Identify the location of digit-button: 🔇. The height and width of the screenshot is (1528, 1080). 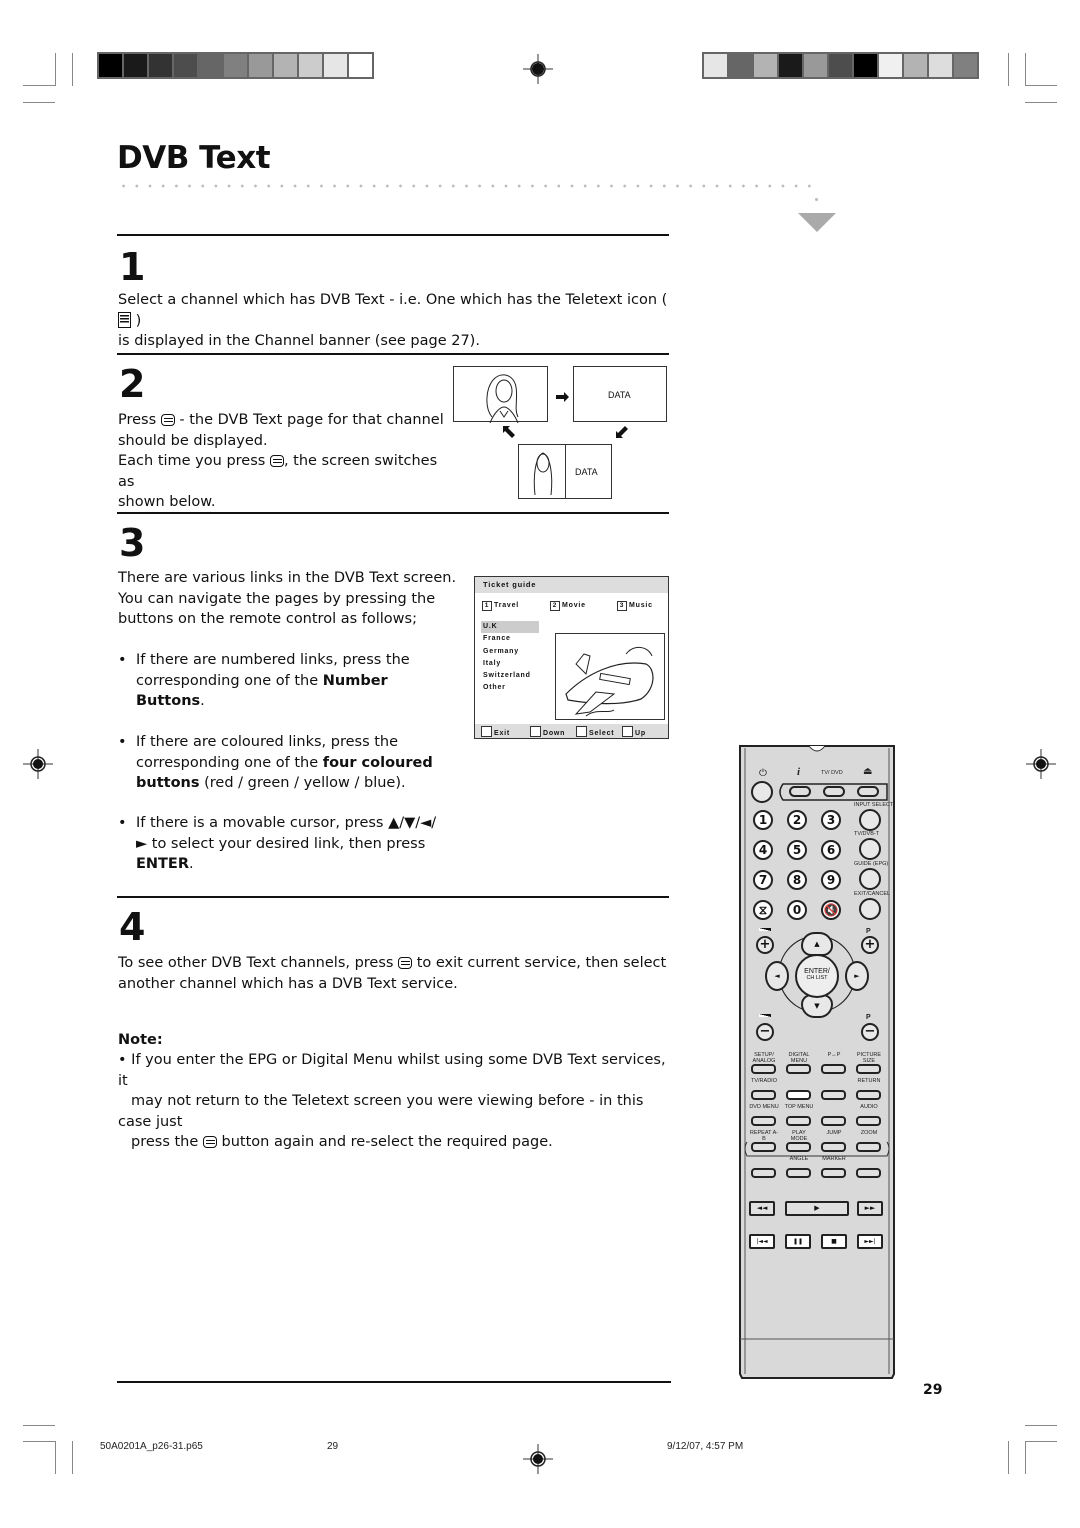
(831, 910).